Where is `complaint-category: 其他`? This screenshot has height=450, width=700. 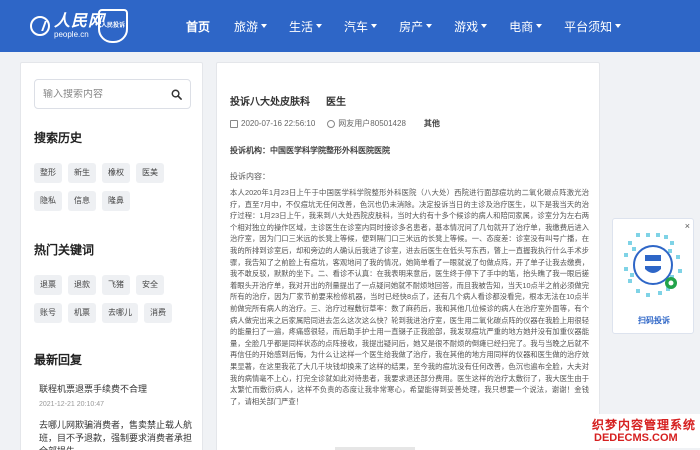
complaint-category: 其他 is located at coordinates (431, 123).